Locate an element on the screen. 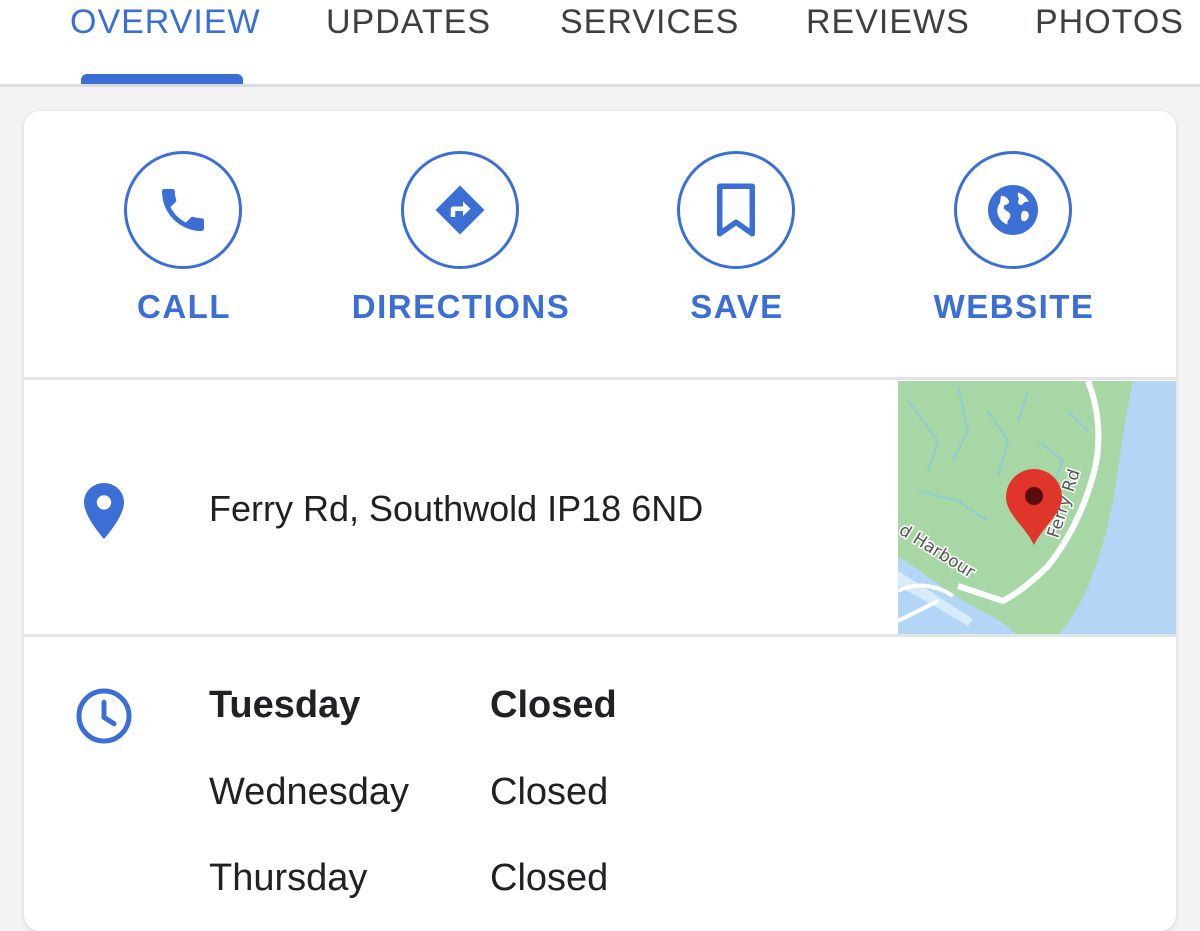 The image size is (1200, 931). map-thumbnail: Ferry Rd d Harbour is located at coordinates (1037, 508).